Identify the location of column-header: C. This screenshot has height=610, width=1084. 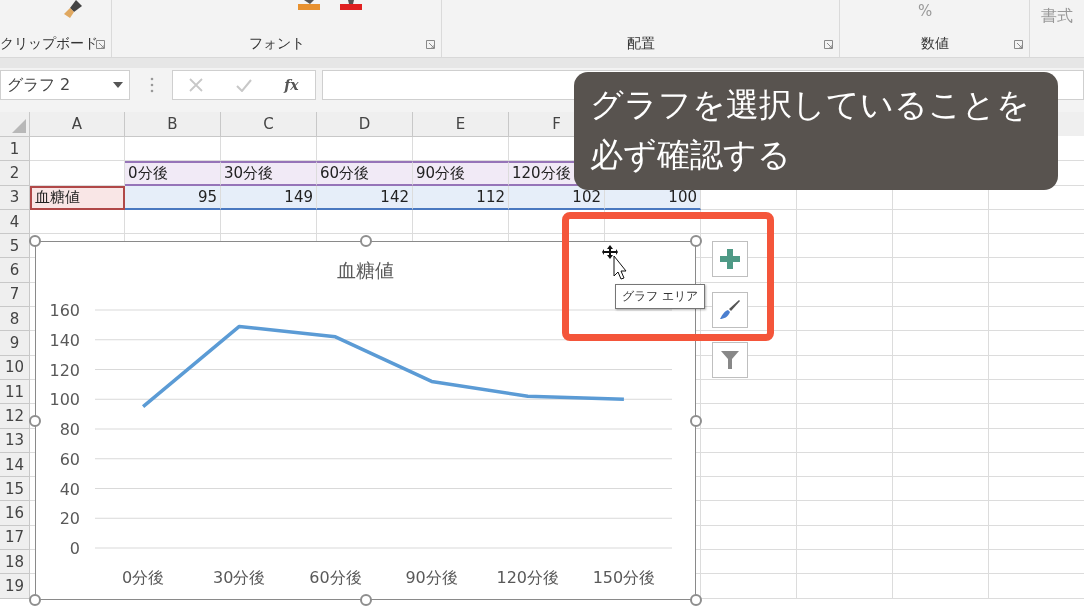
(269, 124).